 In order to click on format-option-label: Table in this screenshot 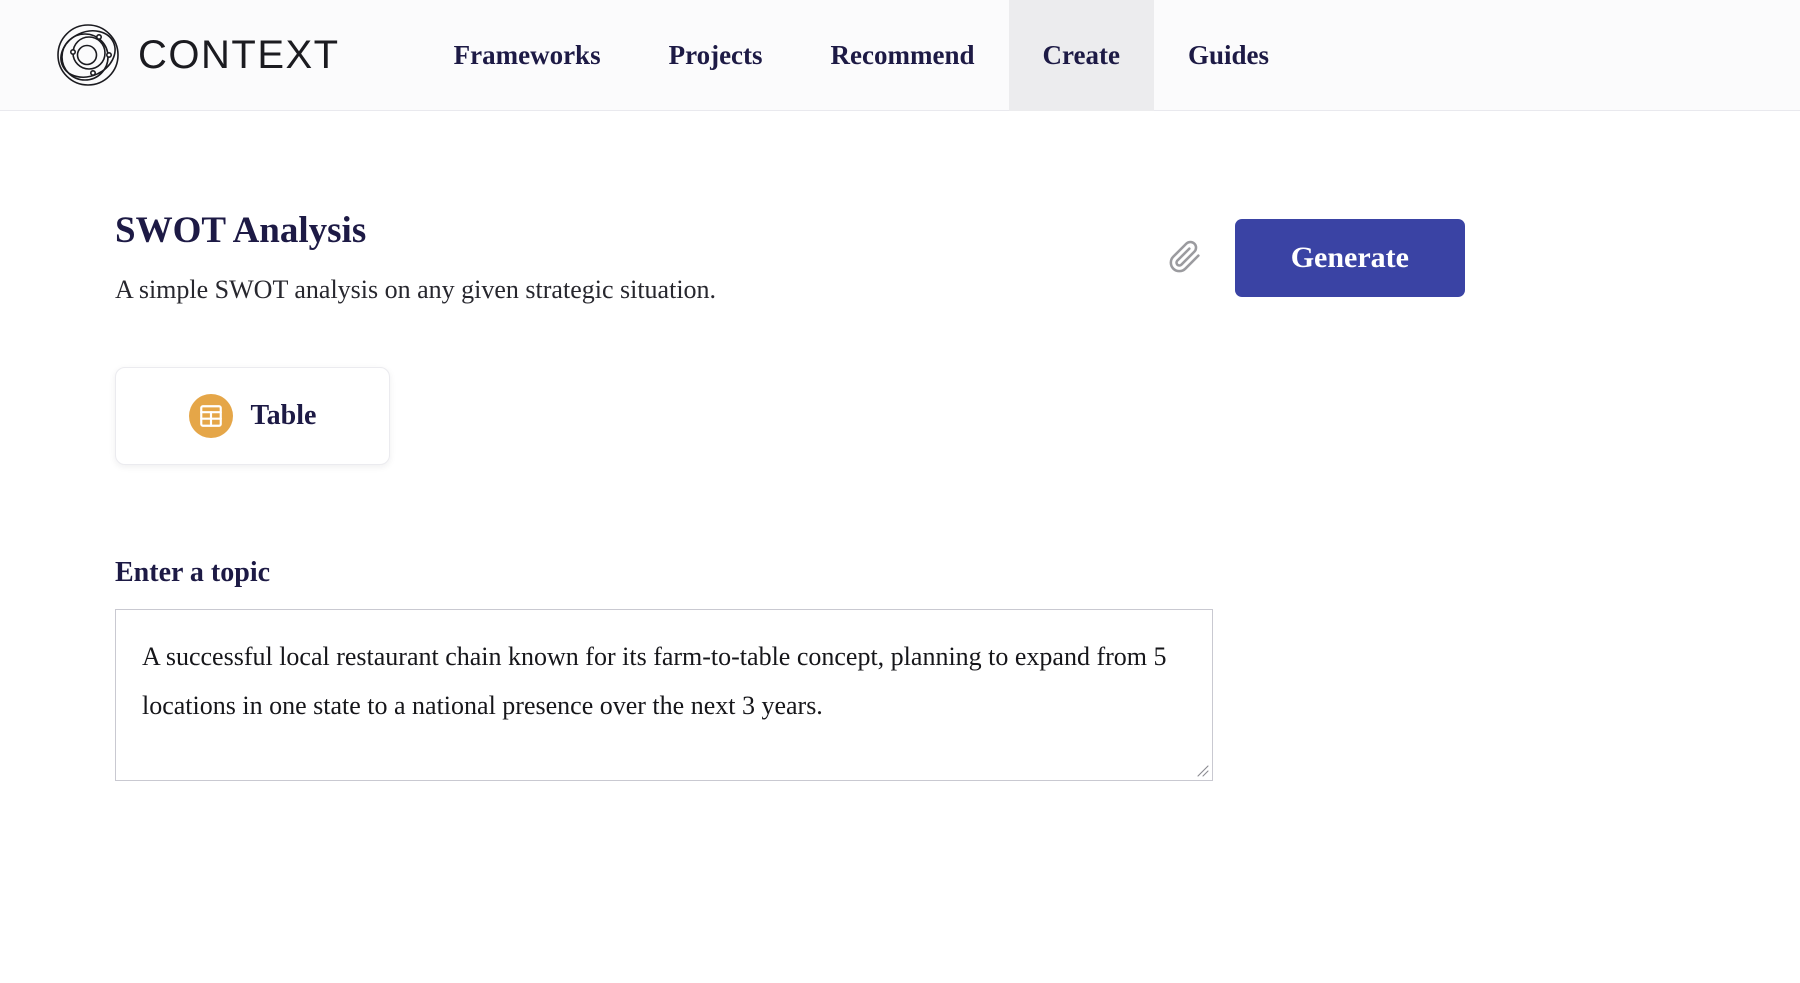, I will do `click(283, 415)`.